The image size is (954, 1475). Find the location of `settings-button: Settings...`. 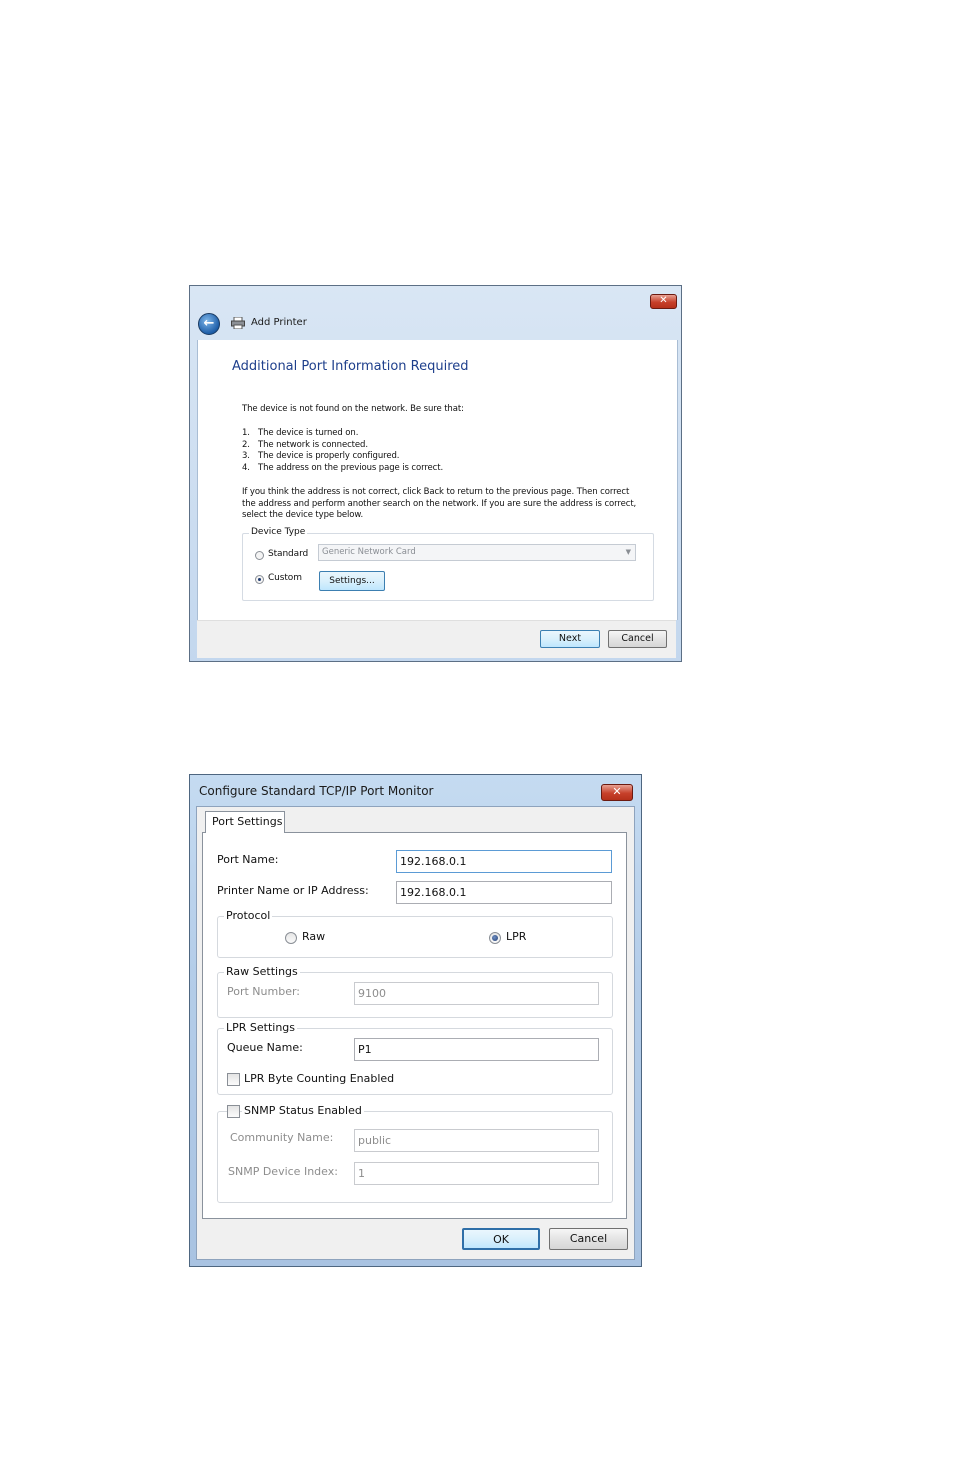

settings-button: Settings... is located at coordinates (352, 581).